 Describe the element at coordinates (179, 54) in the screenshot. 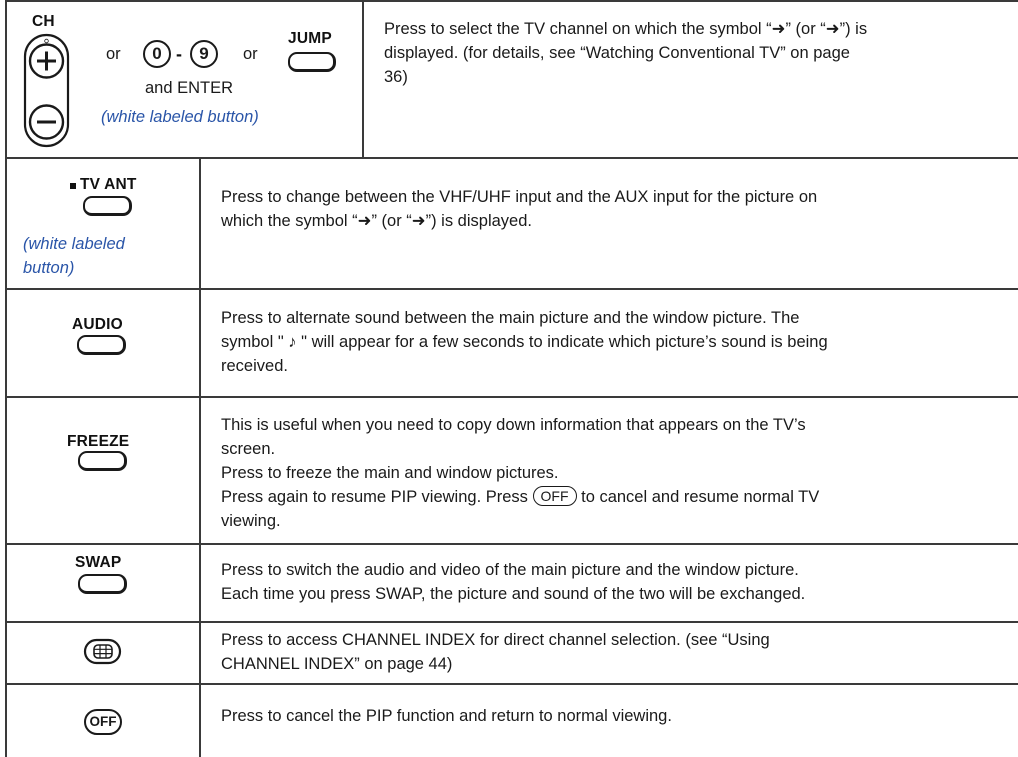

I see `digit-dash: -` at that location.